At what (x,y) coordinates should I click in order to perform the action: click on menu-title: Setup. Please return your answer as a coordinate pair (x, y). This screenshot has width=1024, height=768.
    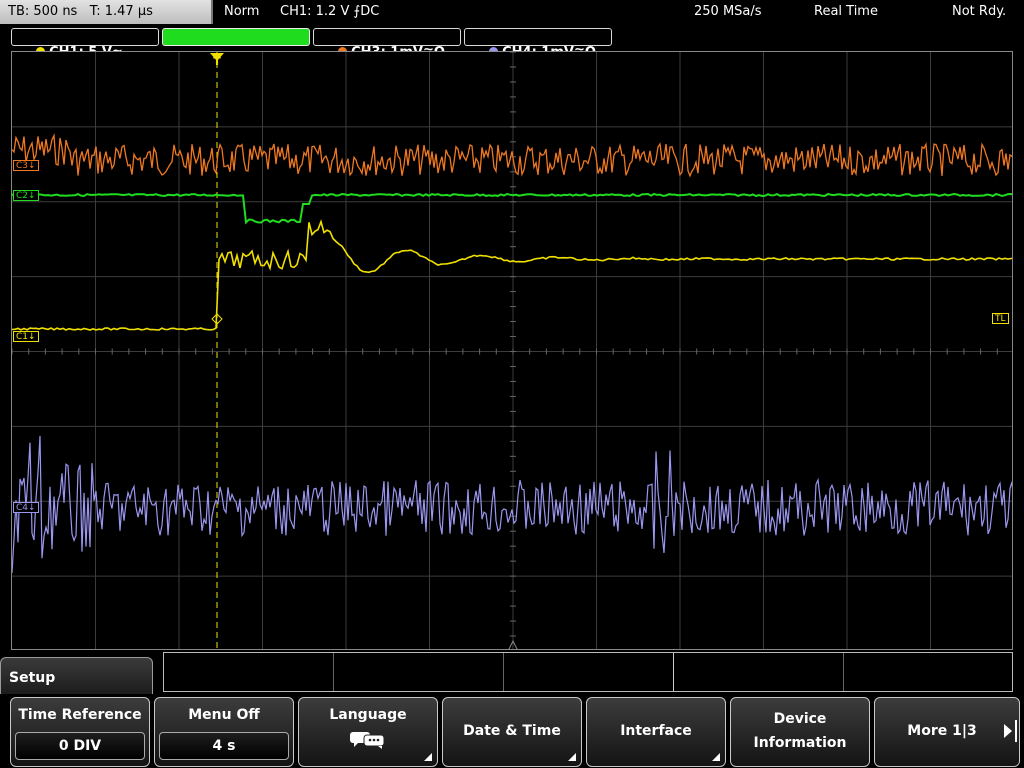
    Looking at the image, I should click on (76, 677).